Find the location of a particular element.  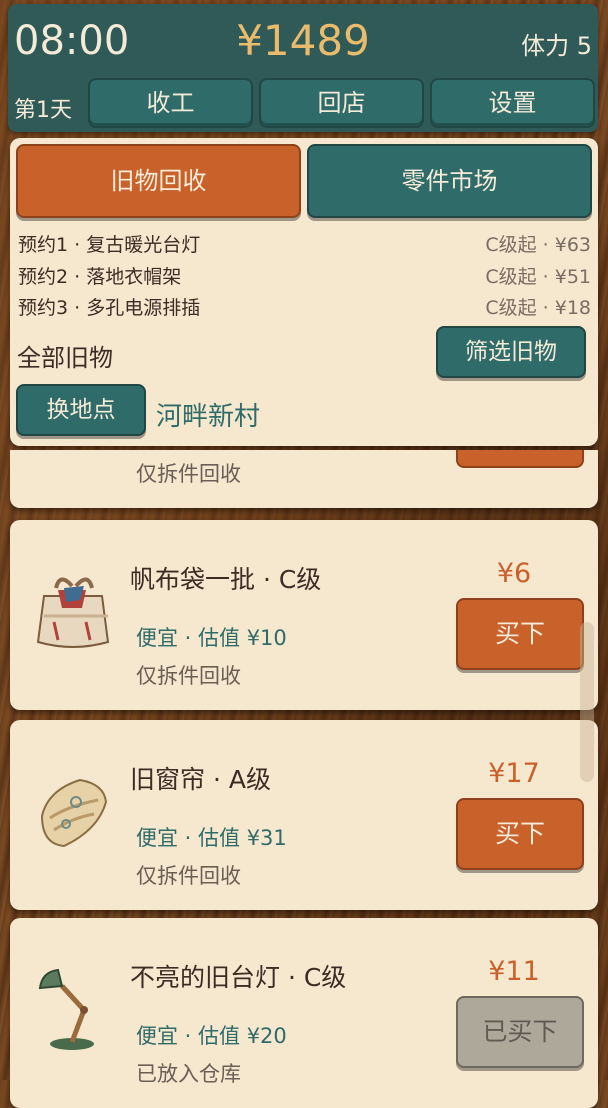

item-price: ¥11 is located at coordinates (514, 971).